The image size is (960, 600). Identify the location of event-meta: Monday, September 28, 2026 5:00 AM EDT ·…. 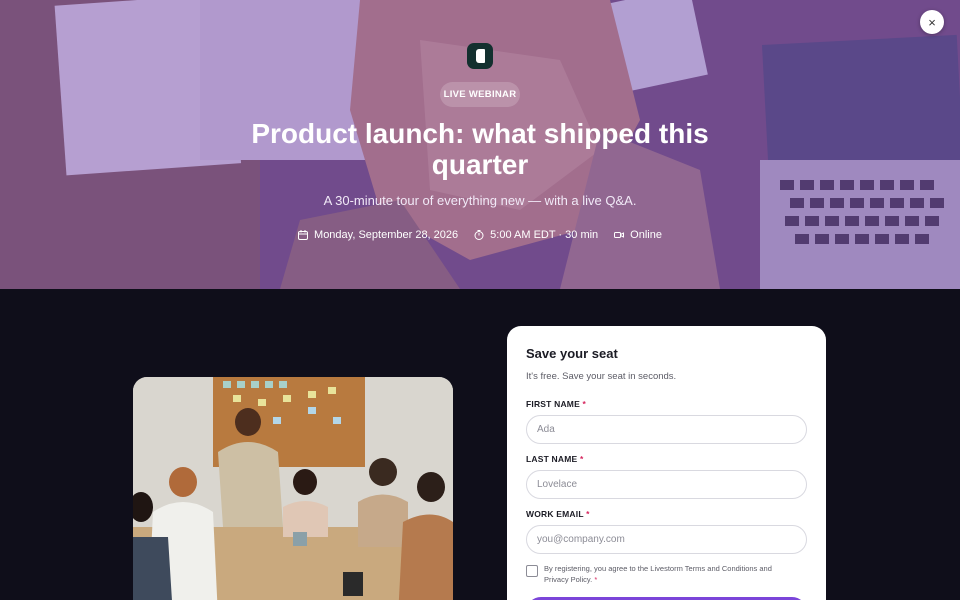
(480, 235).